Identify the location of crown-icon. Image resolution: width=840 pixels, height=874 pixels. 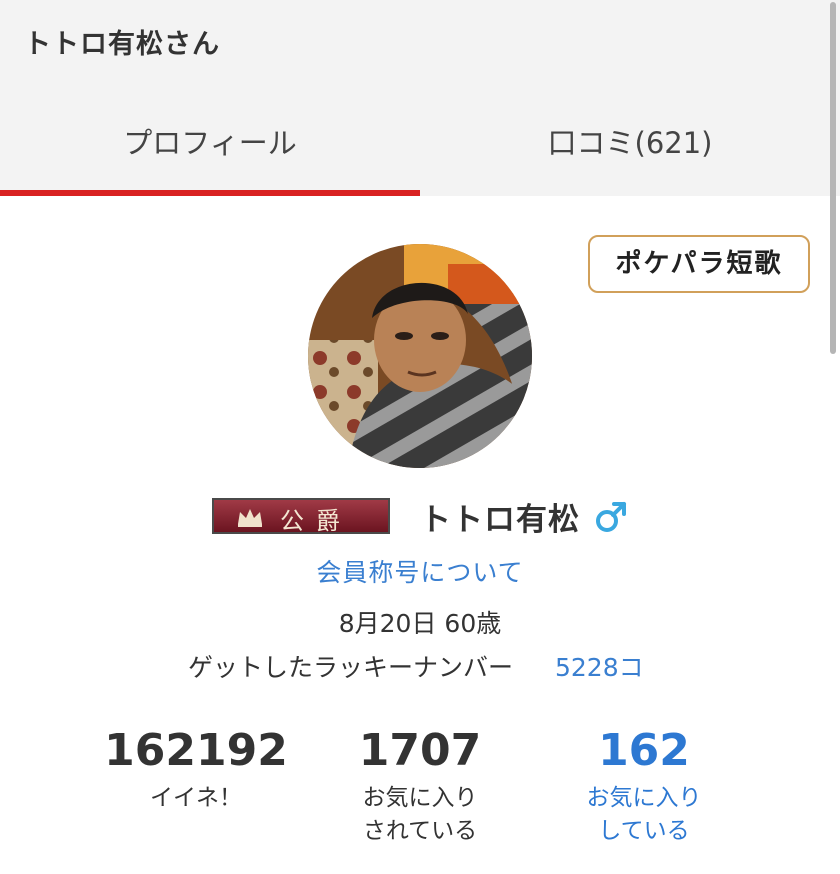
(250, 518).